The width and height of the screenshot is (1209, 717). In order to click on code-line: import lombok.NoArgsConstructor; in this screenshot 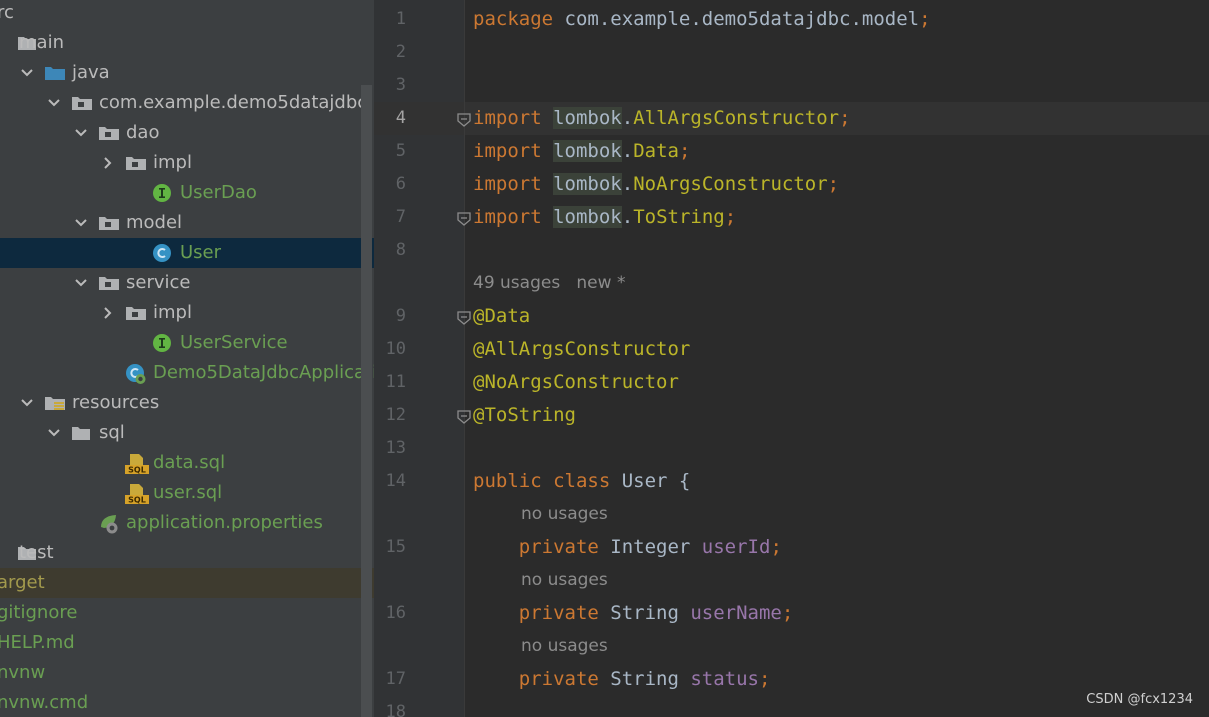, I will do `click(656, 184)`.